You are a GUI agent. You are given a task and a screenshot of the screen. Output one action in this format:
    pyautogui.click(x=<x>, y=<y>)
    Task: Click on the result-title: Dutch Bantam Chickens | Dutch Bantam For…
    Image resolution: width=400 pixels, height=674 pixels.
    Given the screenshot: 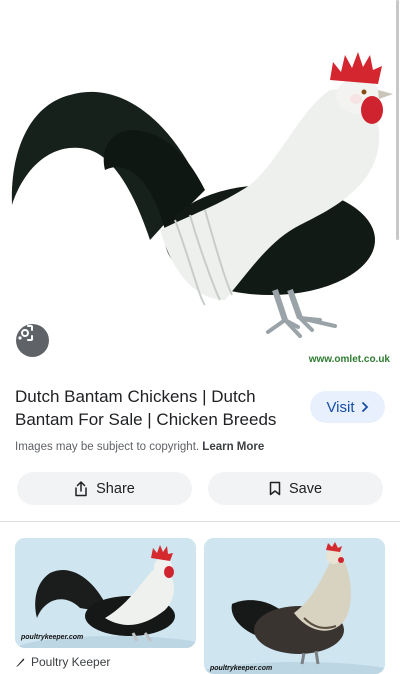 What is the action you would take?
    pyautogui.click(x=155, y=408)
    